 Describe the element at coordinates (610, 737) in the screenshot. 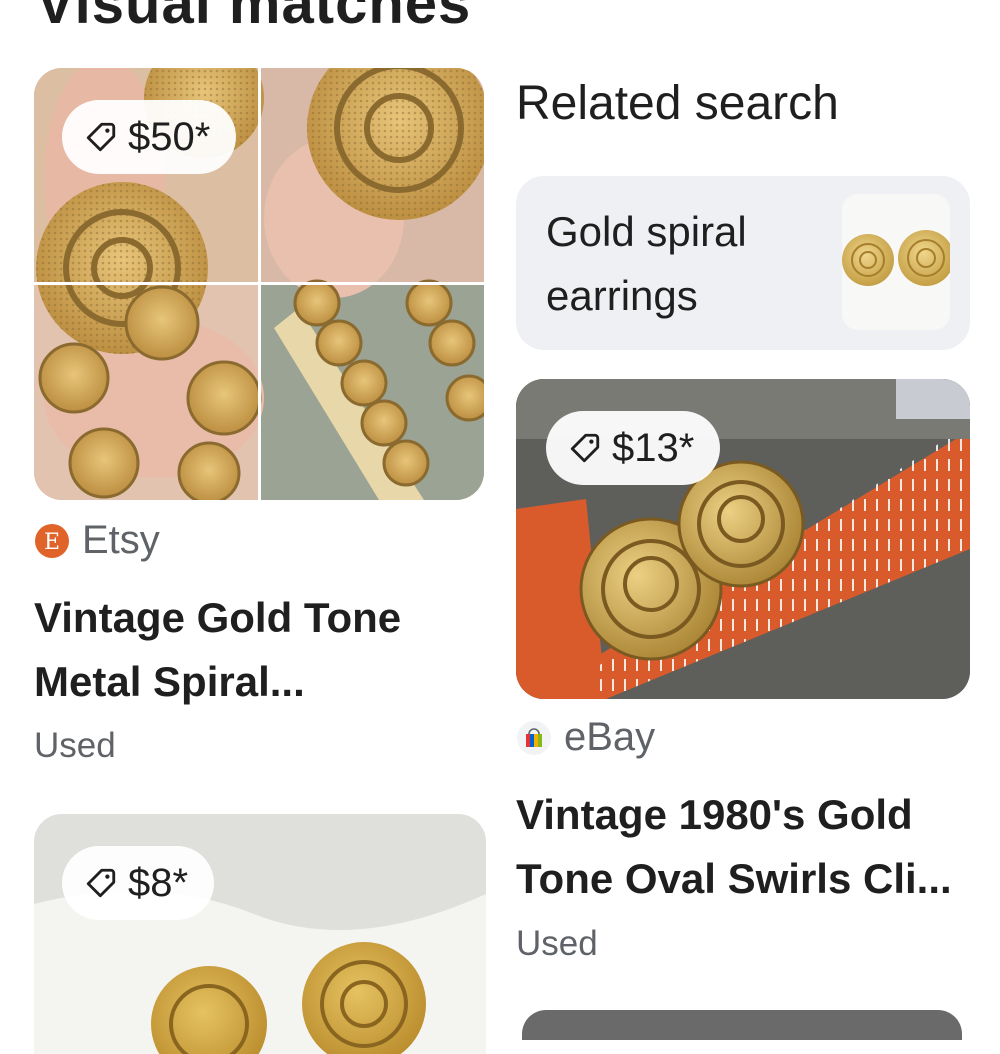

I see `source-name: eBay` at that location.